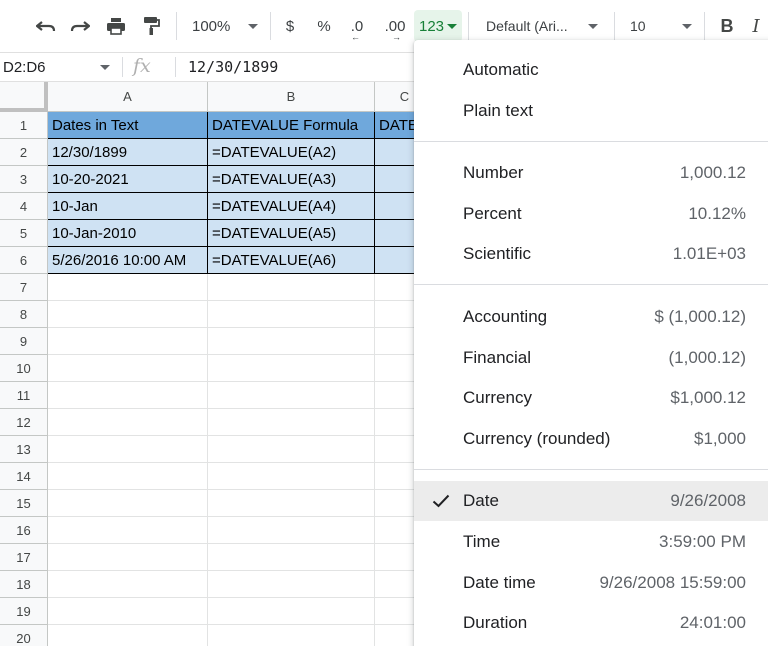 This screenshot has width=768, height=646. I want to click on cell-b14, so click(291, 476).